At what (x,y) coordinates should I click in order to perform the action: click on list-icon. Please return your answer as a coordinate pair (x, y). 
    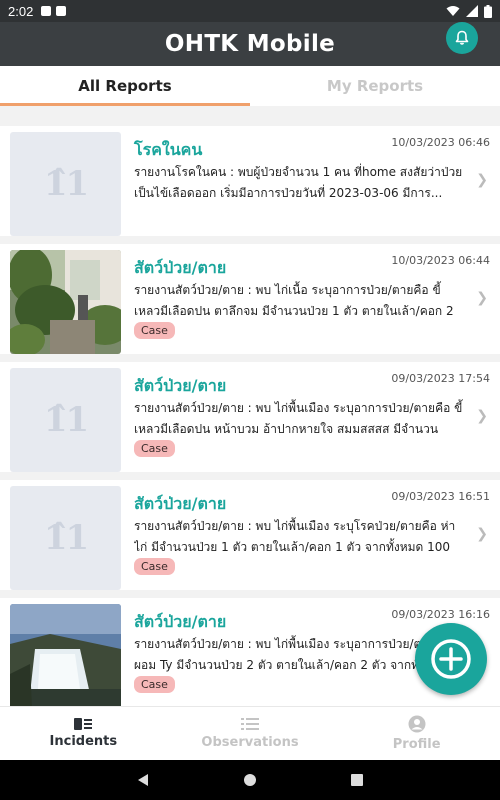
    Looking at the image, I should click on (250, 724).